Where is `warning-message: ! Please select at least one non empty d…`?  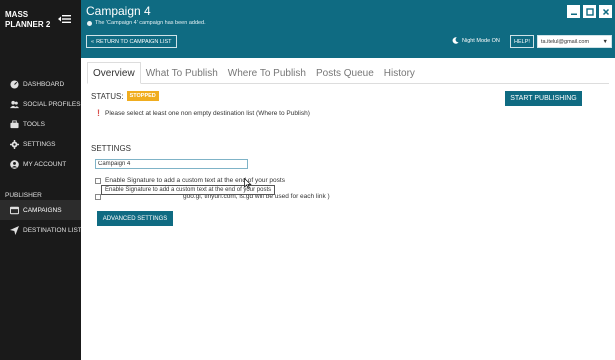
warning-message: ! Please select at least one non empty d… is located at coordinates (203, 113).